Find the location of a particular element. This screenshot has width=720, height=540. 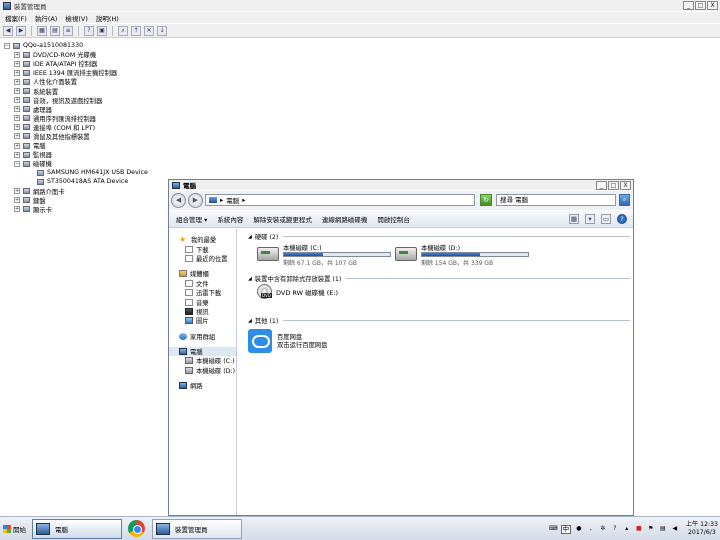

drive-d: 本機磁碟 (D:) 剩餘 154 GB，共 339 GB is located at coordinates (462, 255).